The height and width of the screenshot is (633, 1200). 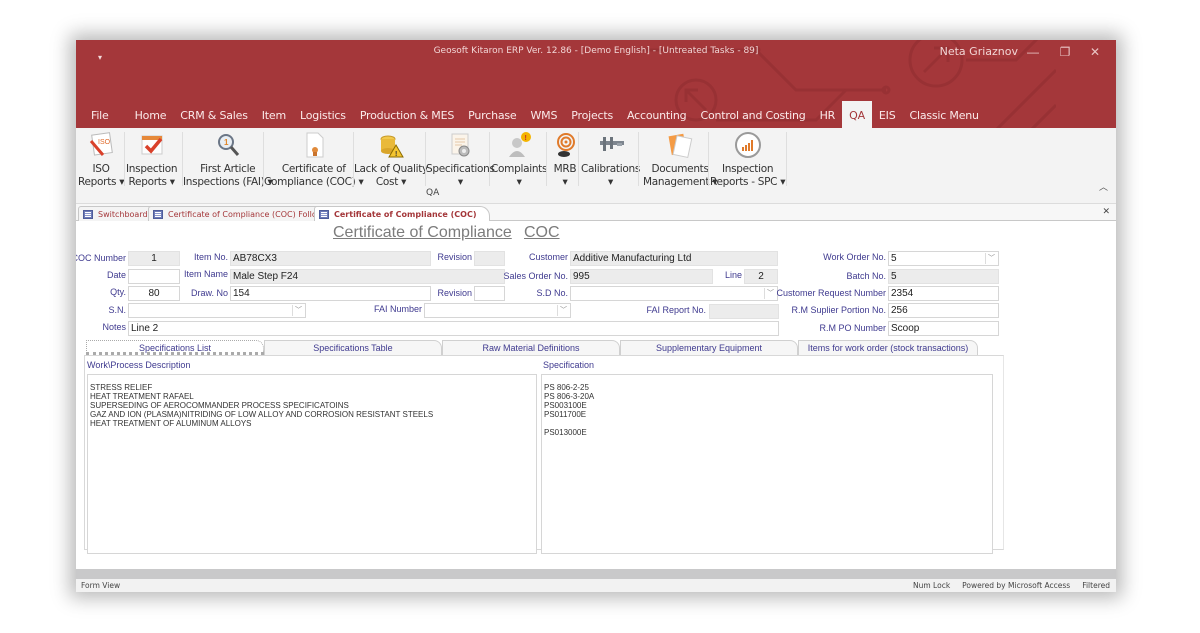 What do you see at coordinates (101, 159) in the screenshot?
I see `iso-reports-button: ISO ISO Reports ▾` at bounding box center [101, 159].